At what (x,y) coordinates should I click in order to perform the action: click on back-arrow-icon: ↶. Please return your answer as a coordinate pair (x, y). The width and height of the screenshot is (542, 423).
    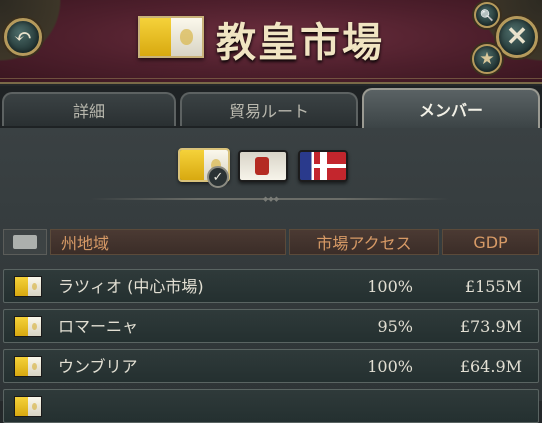
    Looking at the image, I should click on (23, 37).